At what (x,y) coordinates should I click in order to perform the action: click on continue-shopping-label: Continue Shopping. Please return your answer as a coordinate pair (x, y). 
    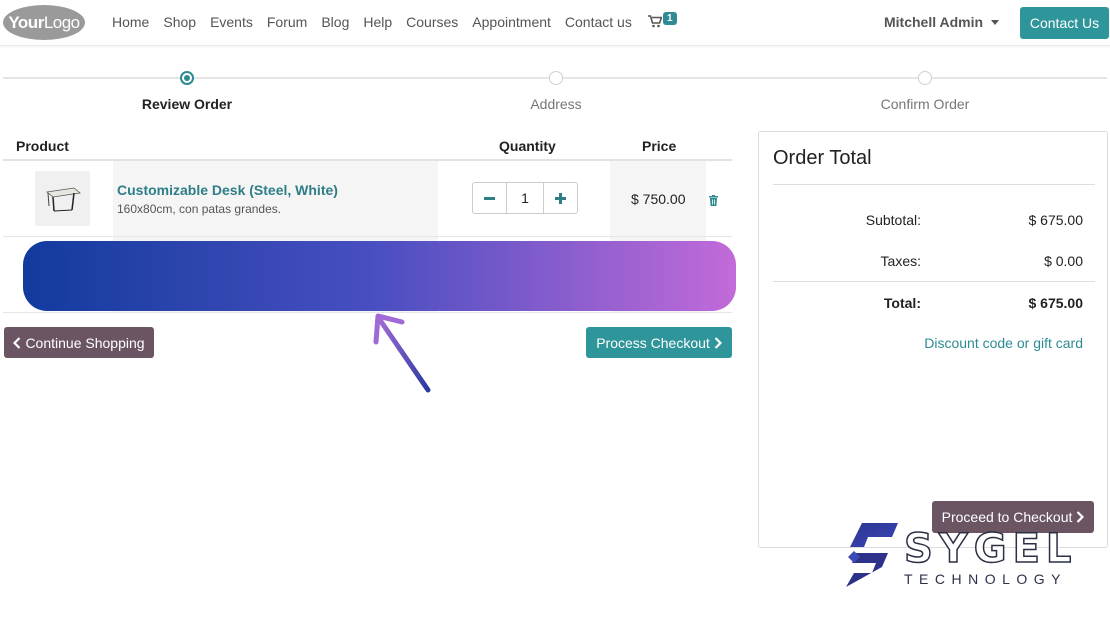
    Looking at the image, I should click on (85, 342).